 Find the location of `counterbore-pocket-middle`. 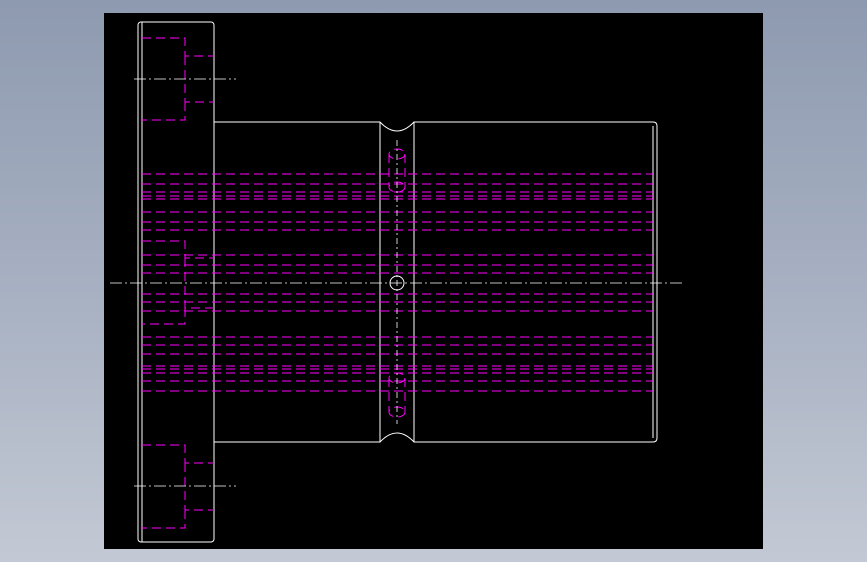

counterbore-pocket-middle is located at coordinates (178, 282).